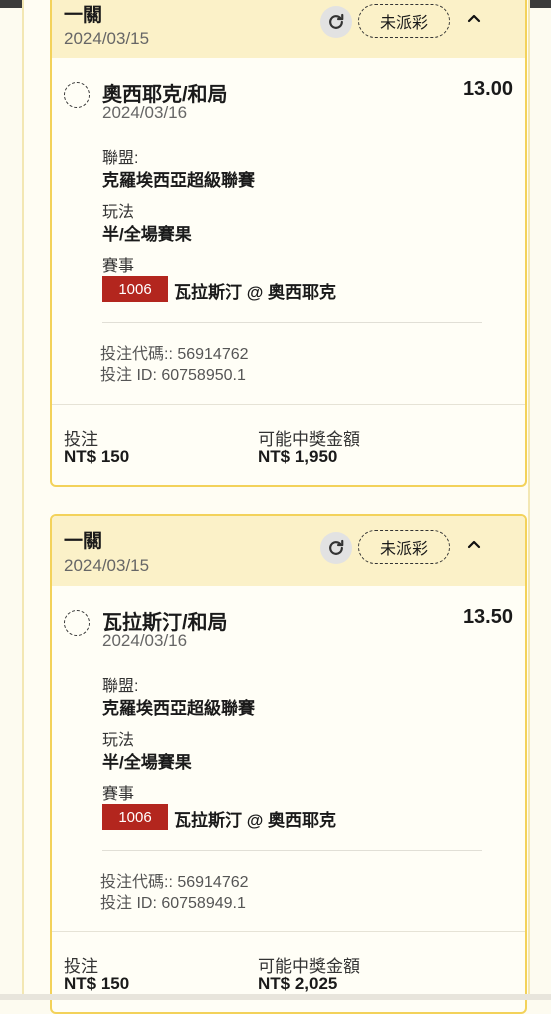 The image size is (551, 1014). I want to click on bet-id: 投注 ID: 60758950.1, so click(173, 375).